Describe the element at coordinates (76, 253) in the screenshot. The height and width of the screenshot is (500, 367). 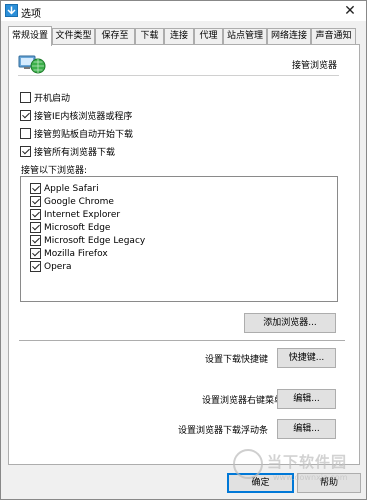
I see `list-item-label: Mozilla Firefox` at that location.